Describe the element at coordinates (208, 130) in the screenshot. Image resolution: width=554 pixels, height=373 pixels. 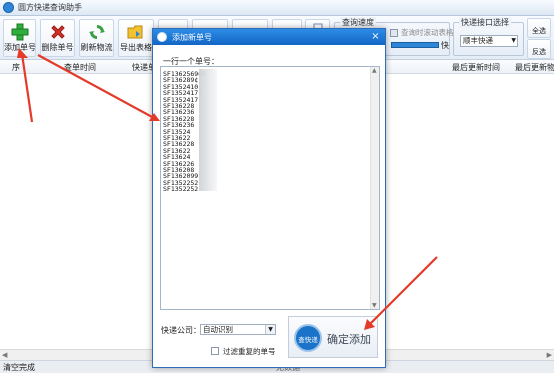
I see `redaction-blur` at that location.